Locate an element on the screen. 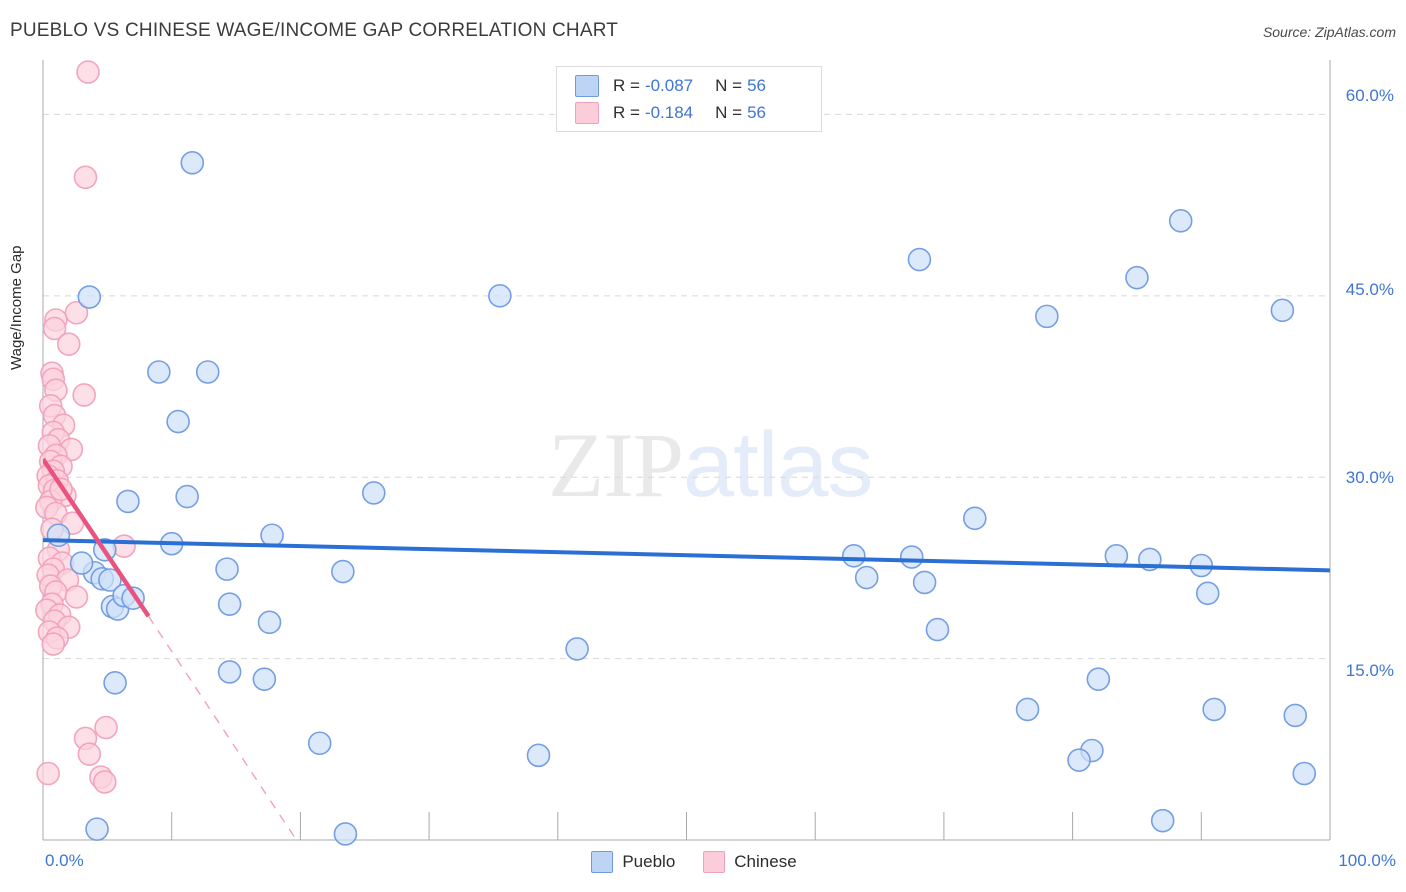  n-value-pueblo: 56 is located at coordinates (756, 85).